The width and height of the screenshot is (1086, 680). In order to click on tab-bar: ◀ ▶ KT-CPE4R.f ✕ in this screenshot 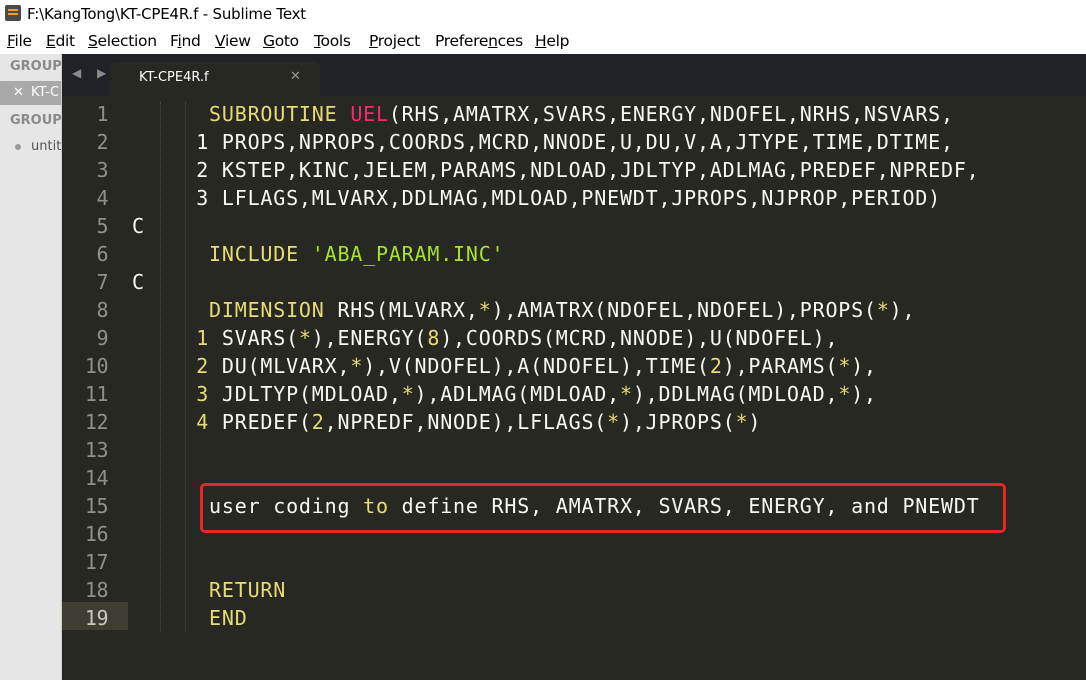, I will do `click(574, 75)`.